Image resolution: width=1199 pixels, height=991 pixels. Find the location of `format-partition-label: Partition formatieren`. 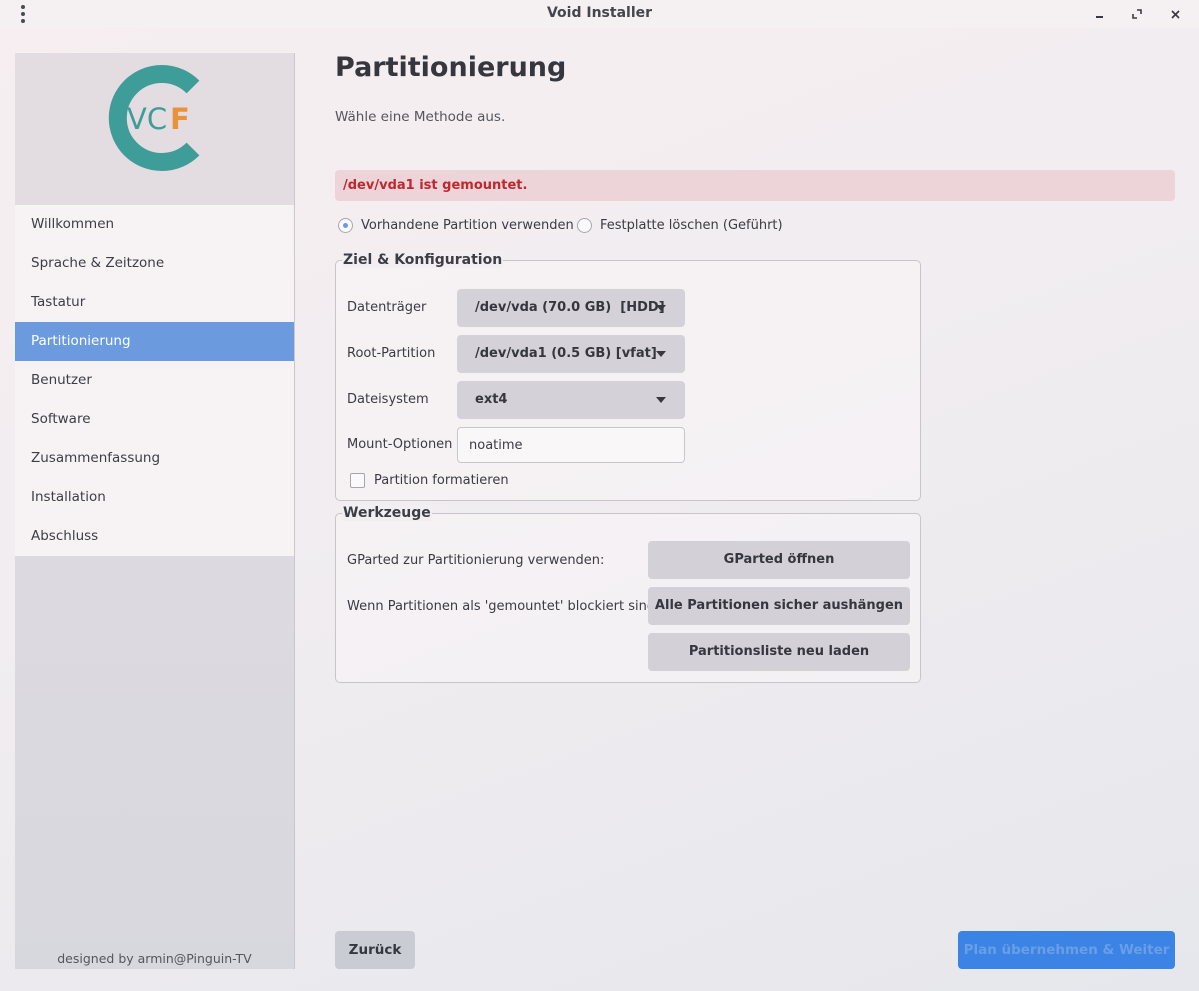

format-partition-label: Partition formatieren is located at coordinates (441, 480).